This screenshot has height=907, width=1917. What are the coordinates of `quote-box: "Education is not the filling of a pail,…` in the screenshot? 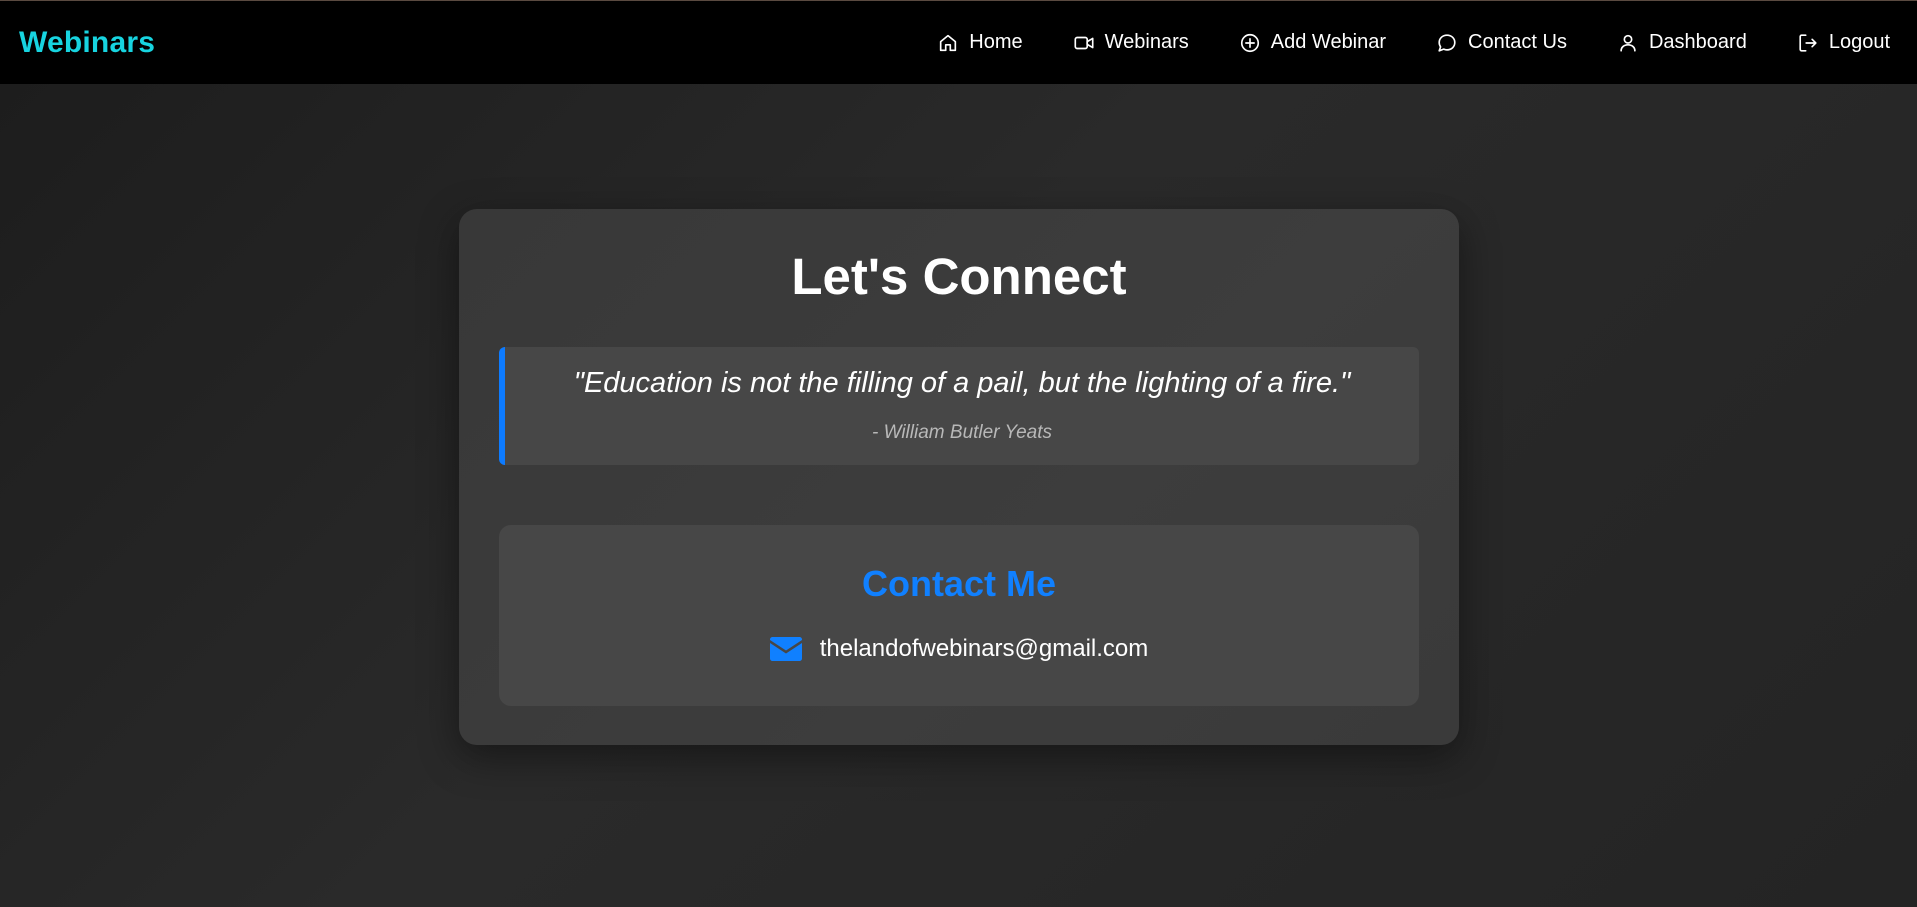 It's located at (959, 406).